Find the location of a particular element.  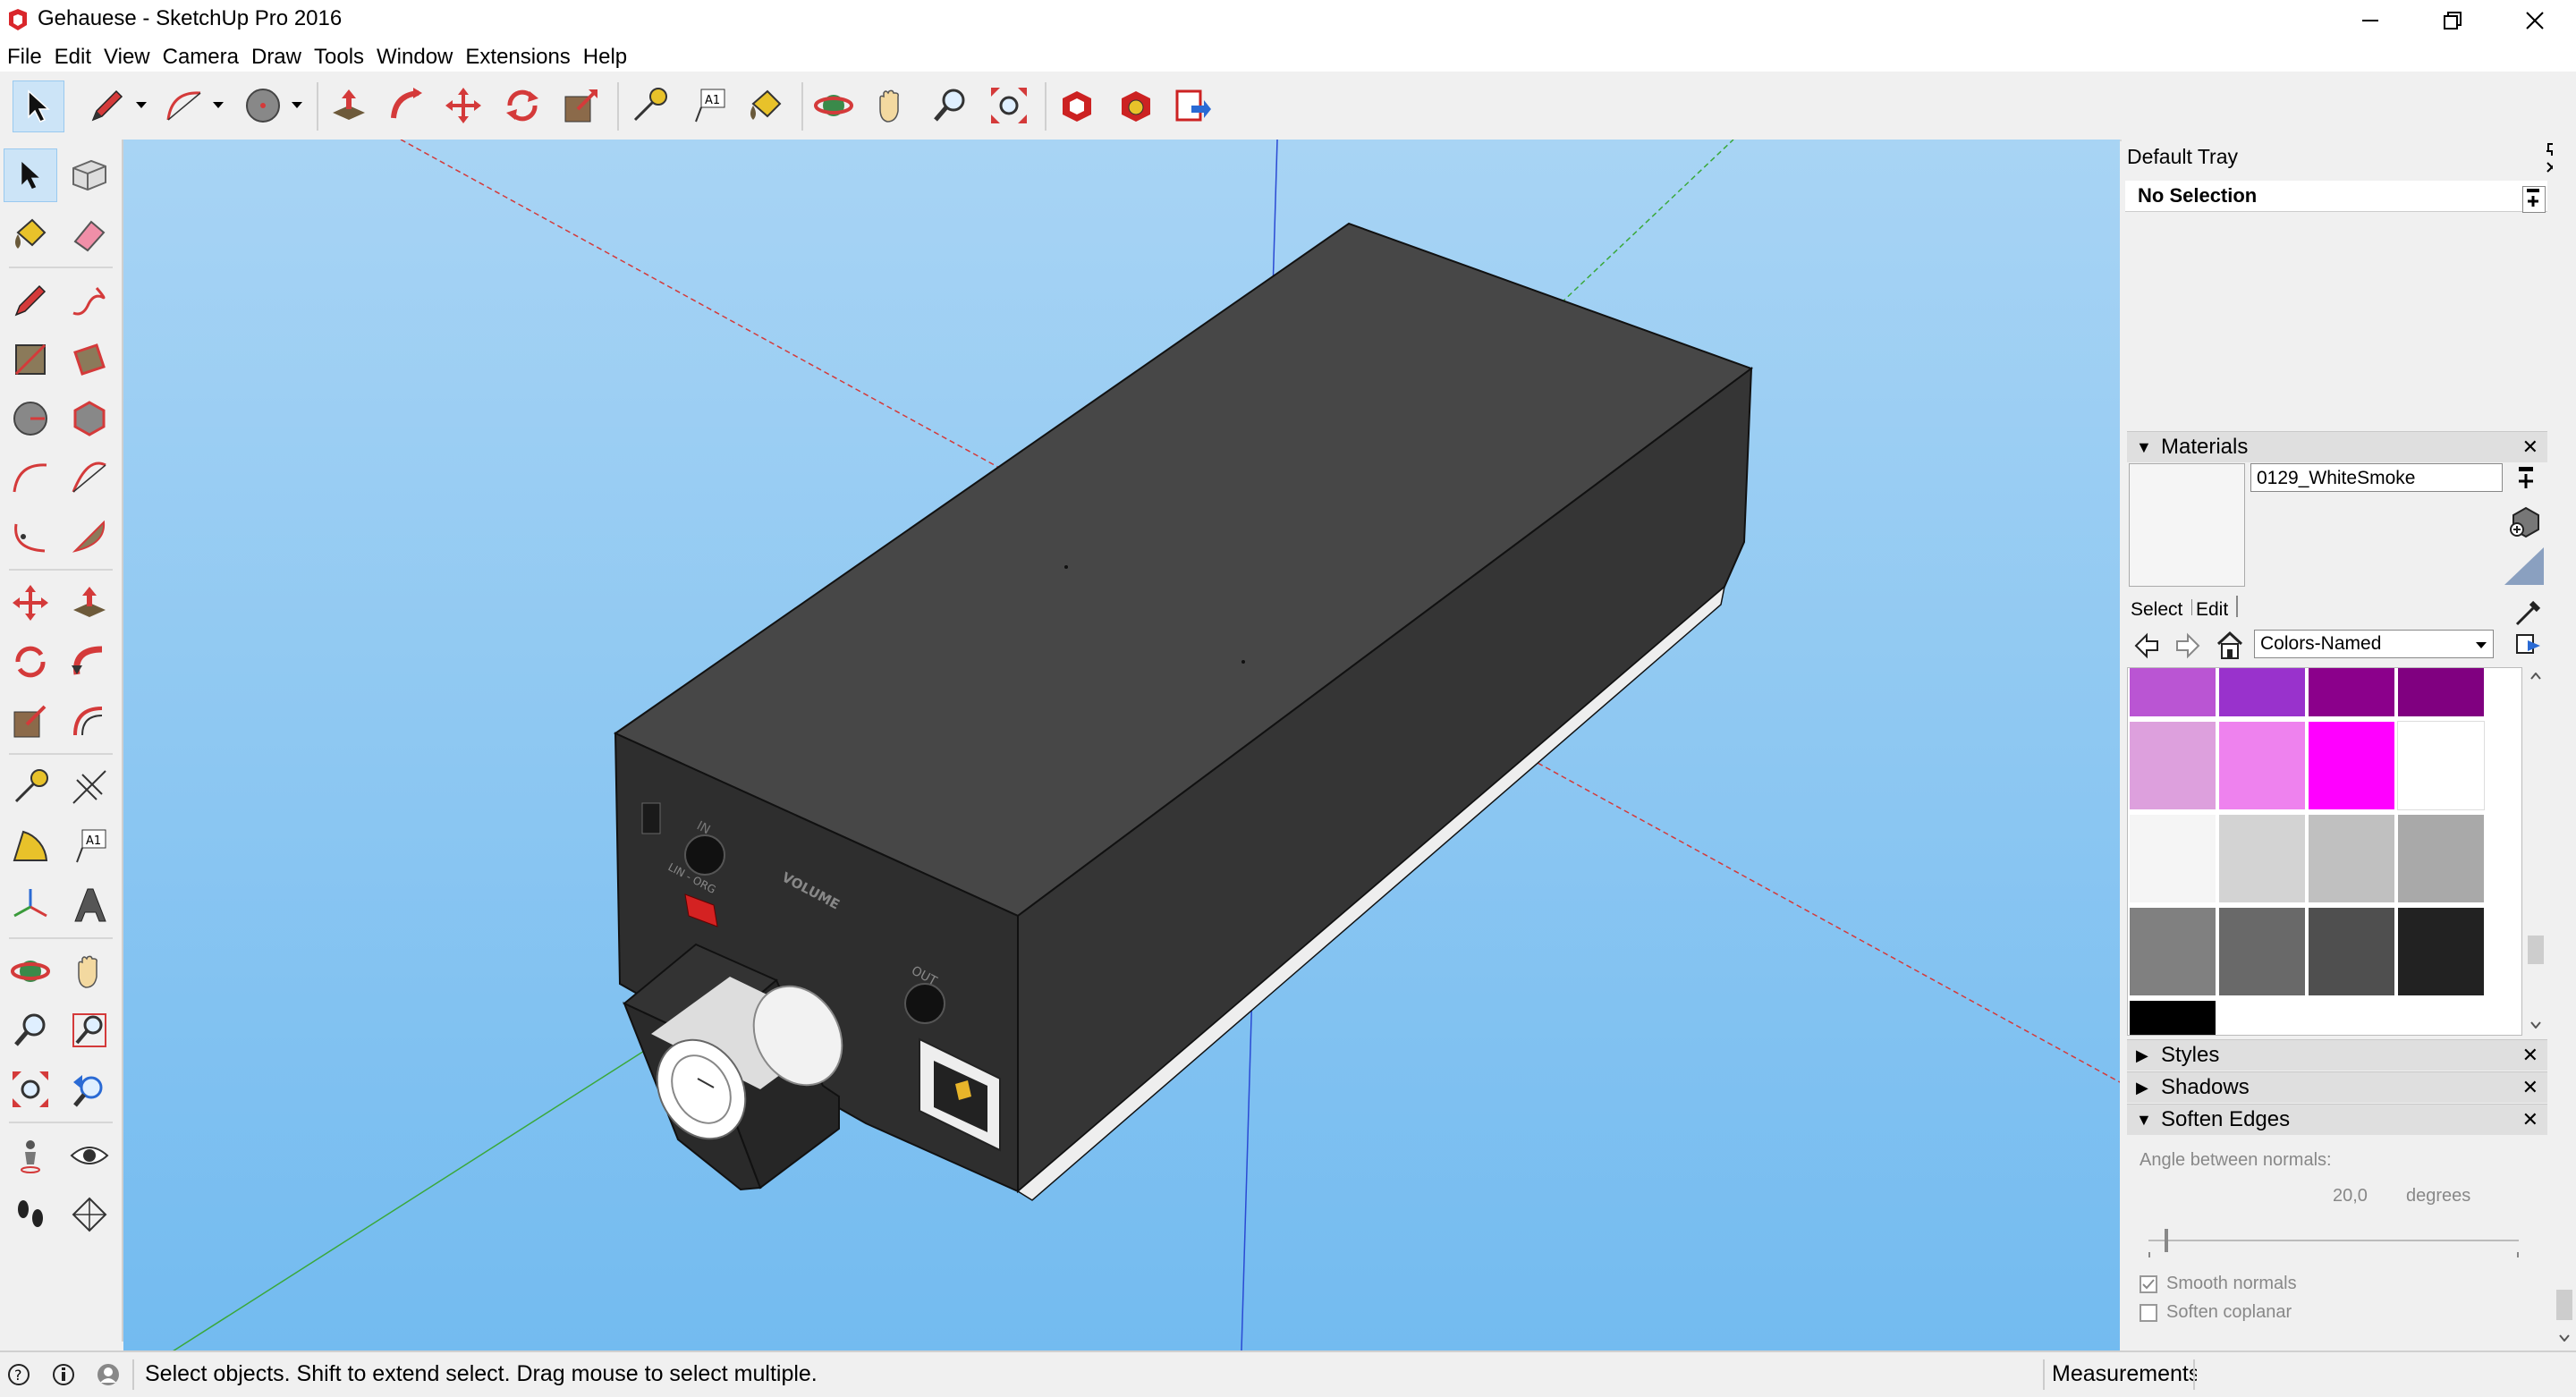

previous-view-tool-button is located at coordinates (89, 1089).